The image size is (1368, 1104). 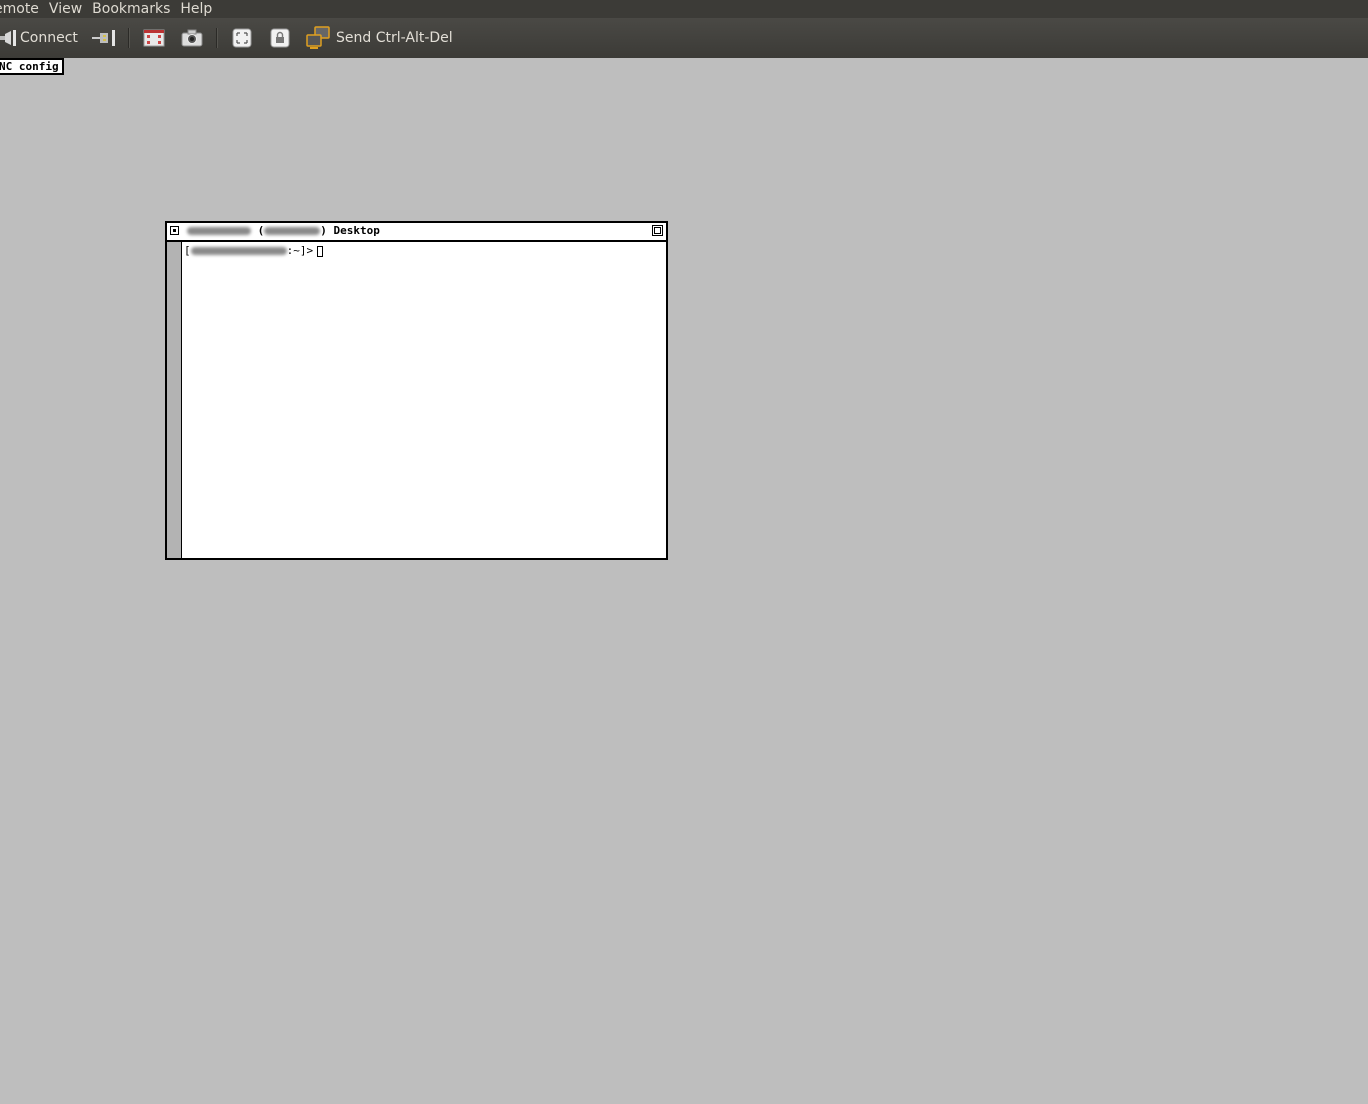 I want to click on scale-icon, so click(x=242, y=38).